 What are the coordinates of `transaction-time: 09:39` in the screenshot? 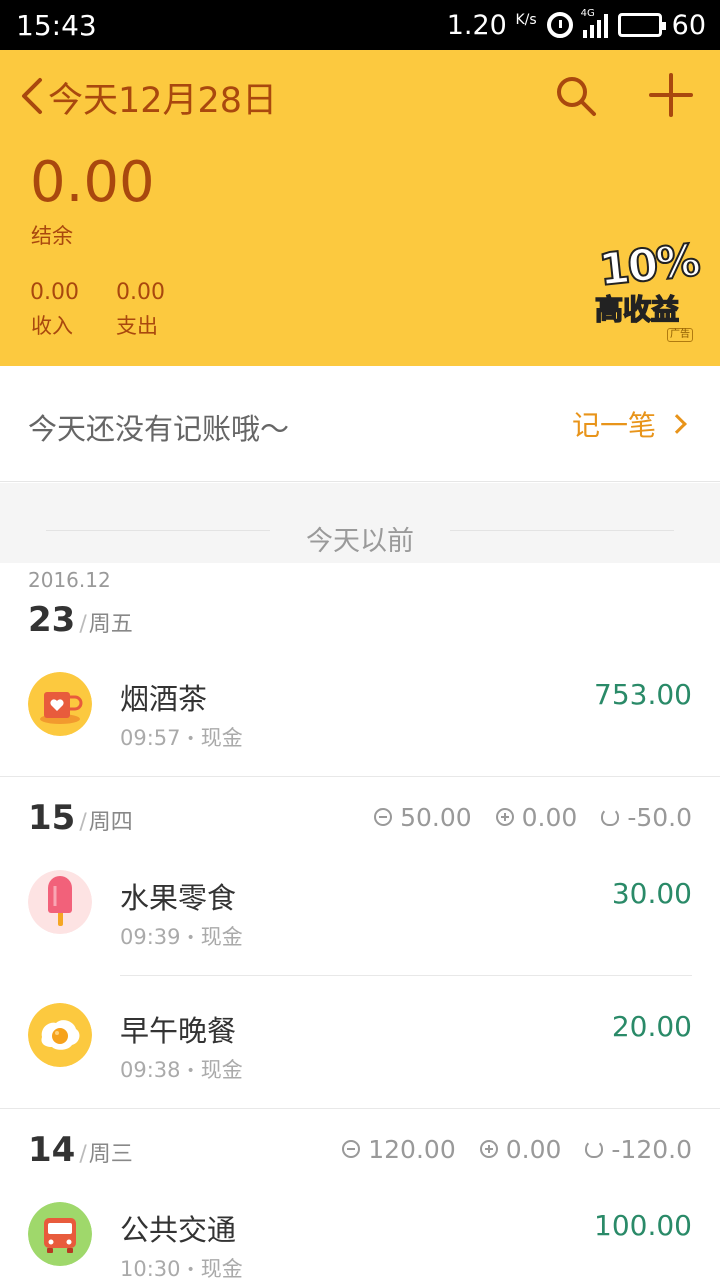 It's located at (150, 937).